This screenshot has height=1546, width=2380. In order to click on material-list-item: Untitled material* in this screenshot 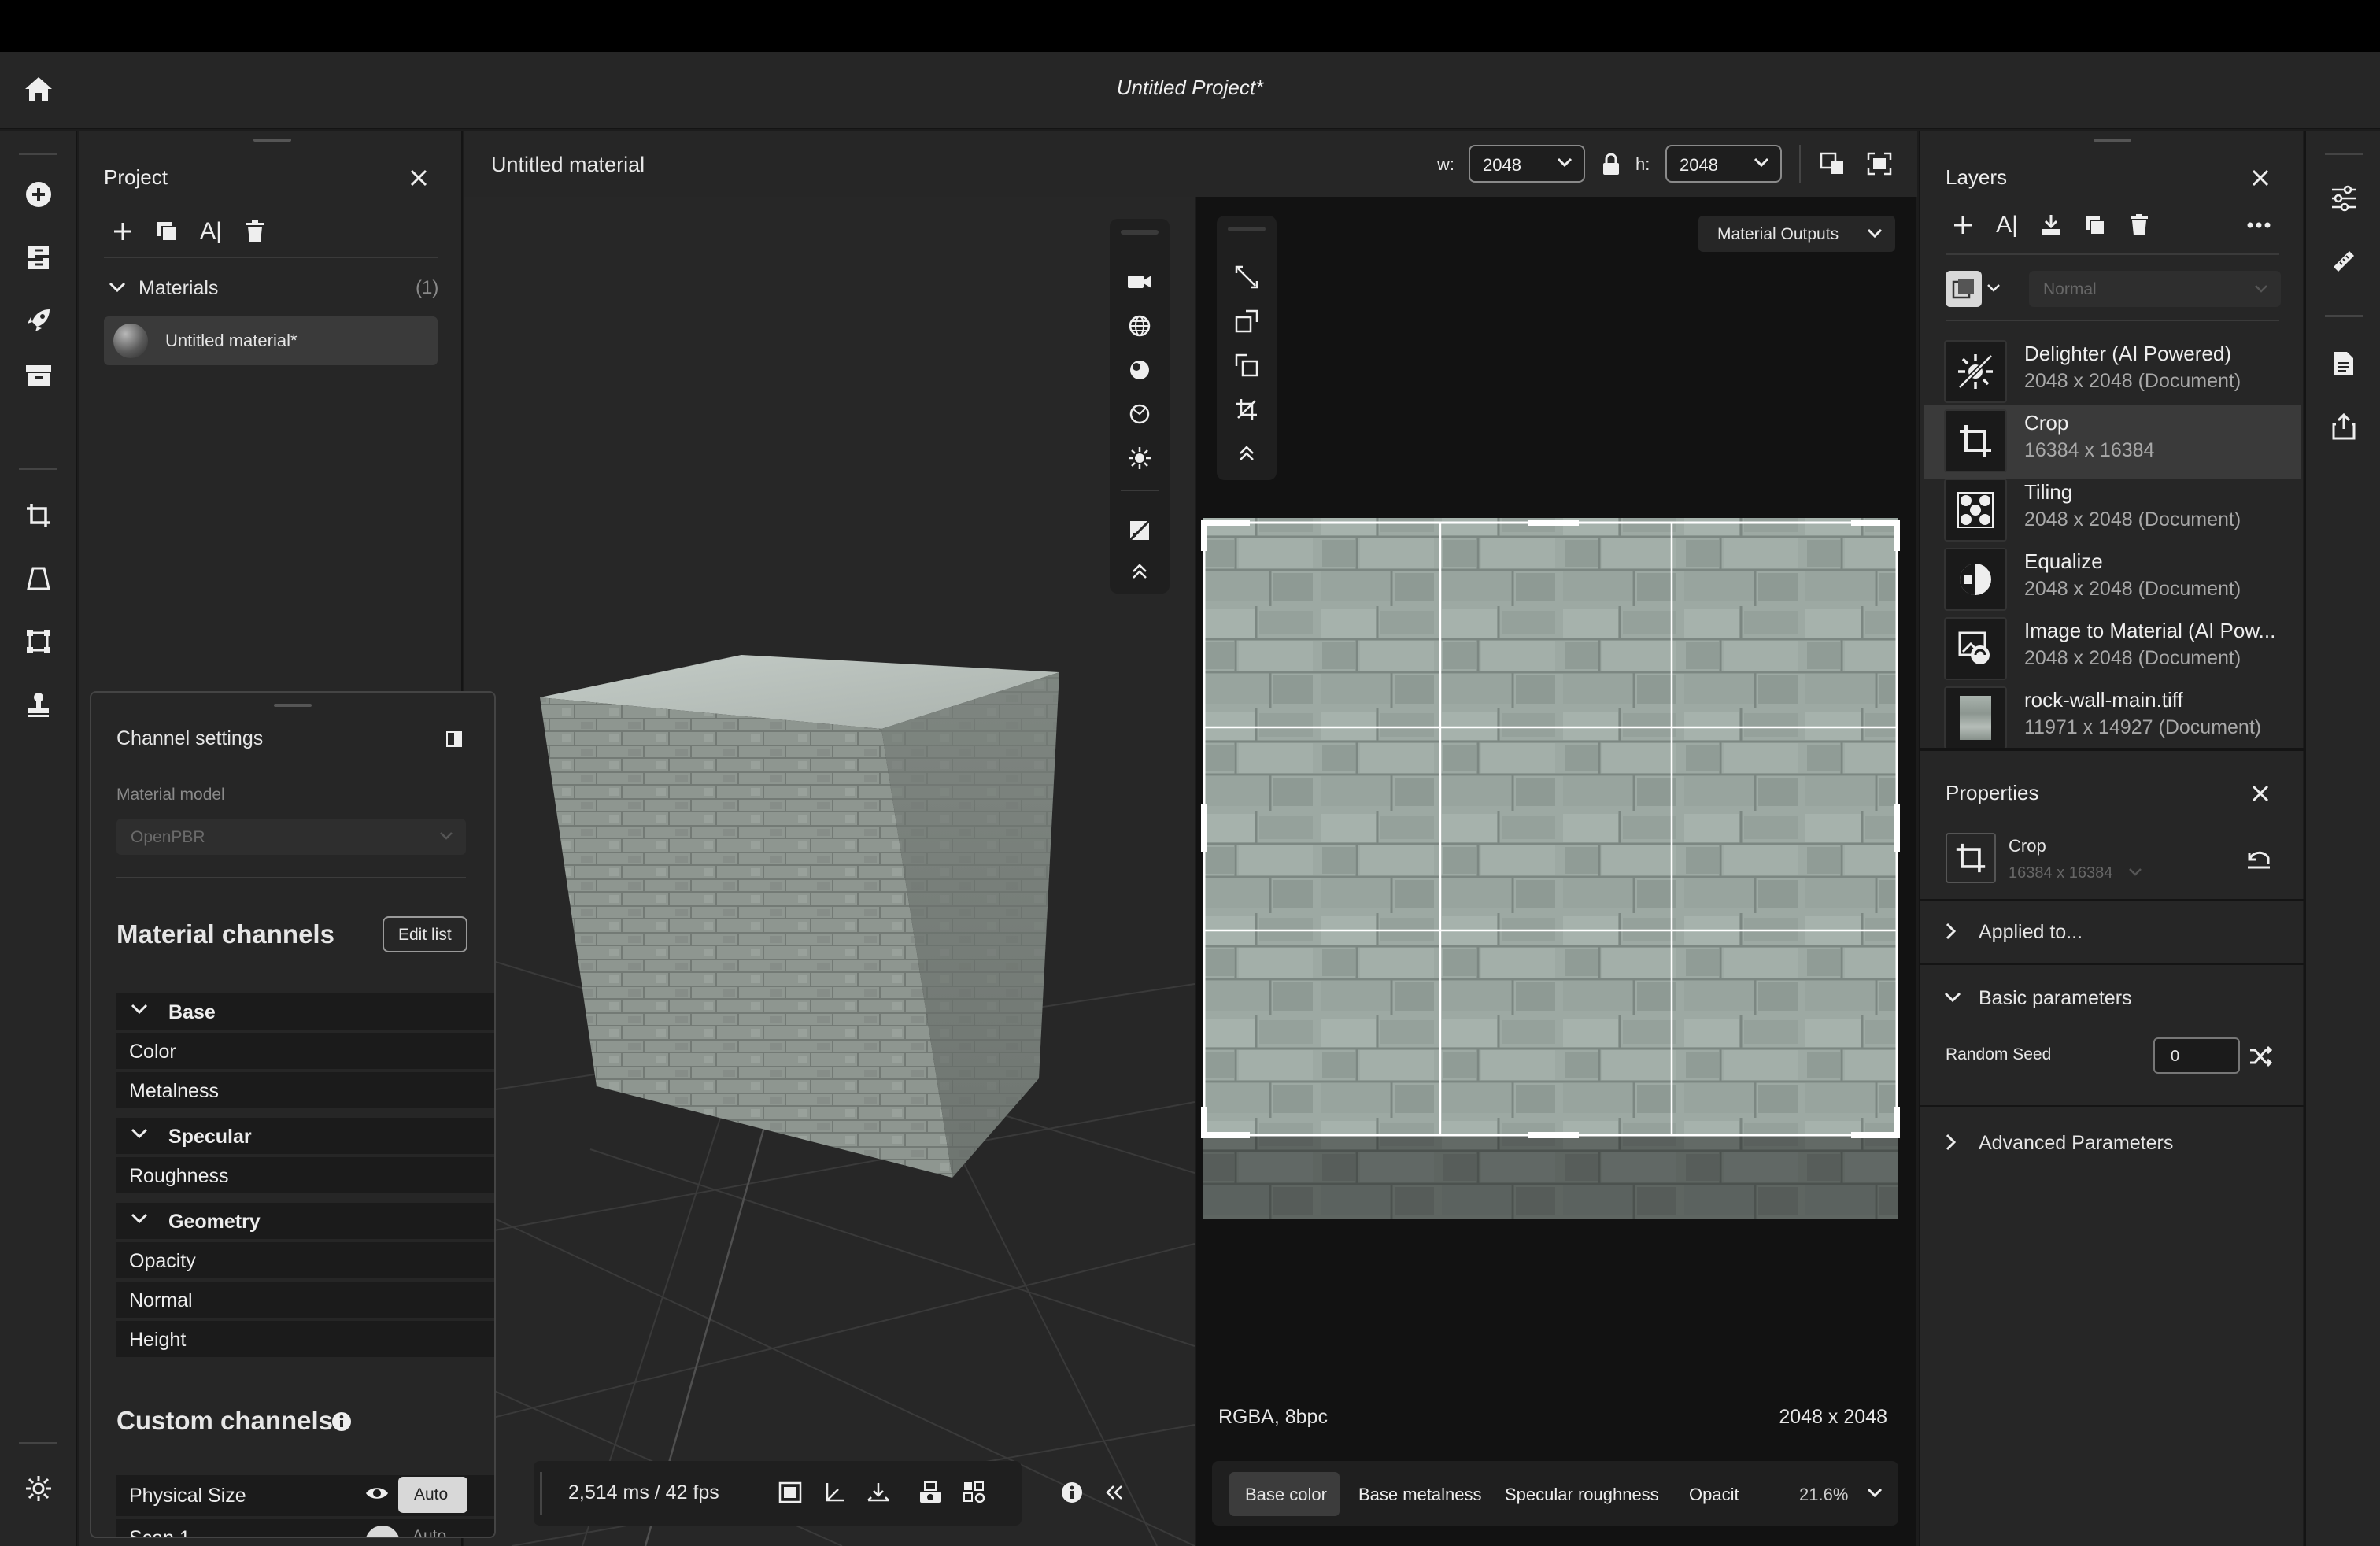, I will do `click(271, 341)`.